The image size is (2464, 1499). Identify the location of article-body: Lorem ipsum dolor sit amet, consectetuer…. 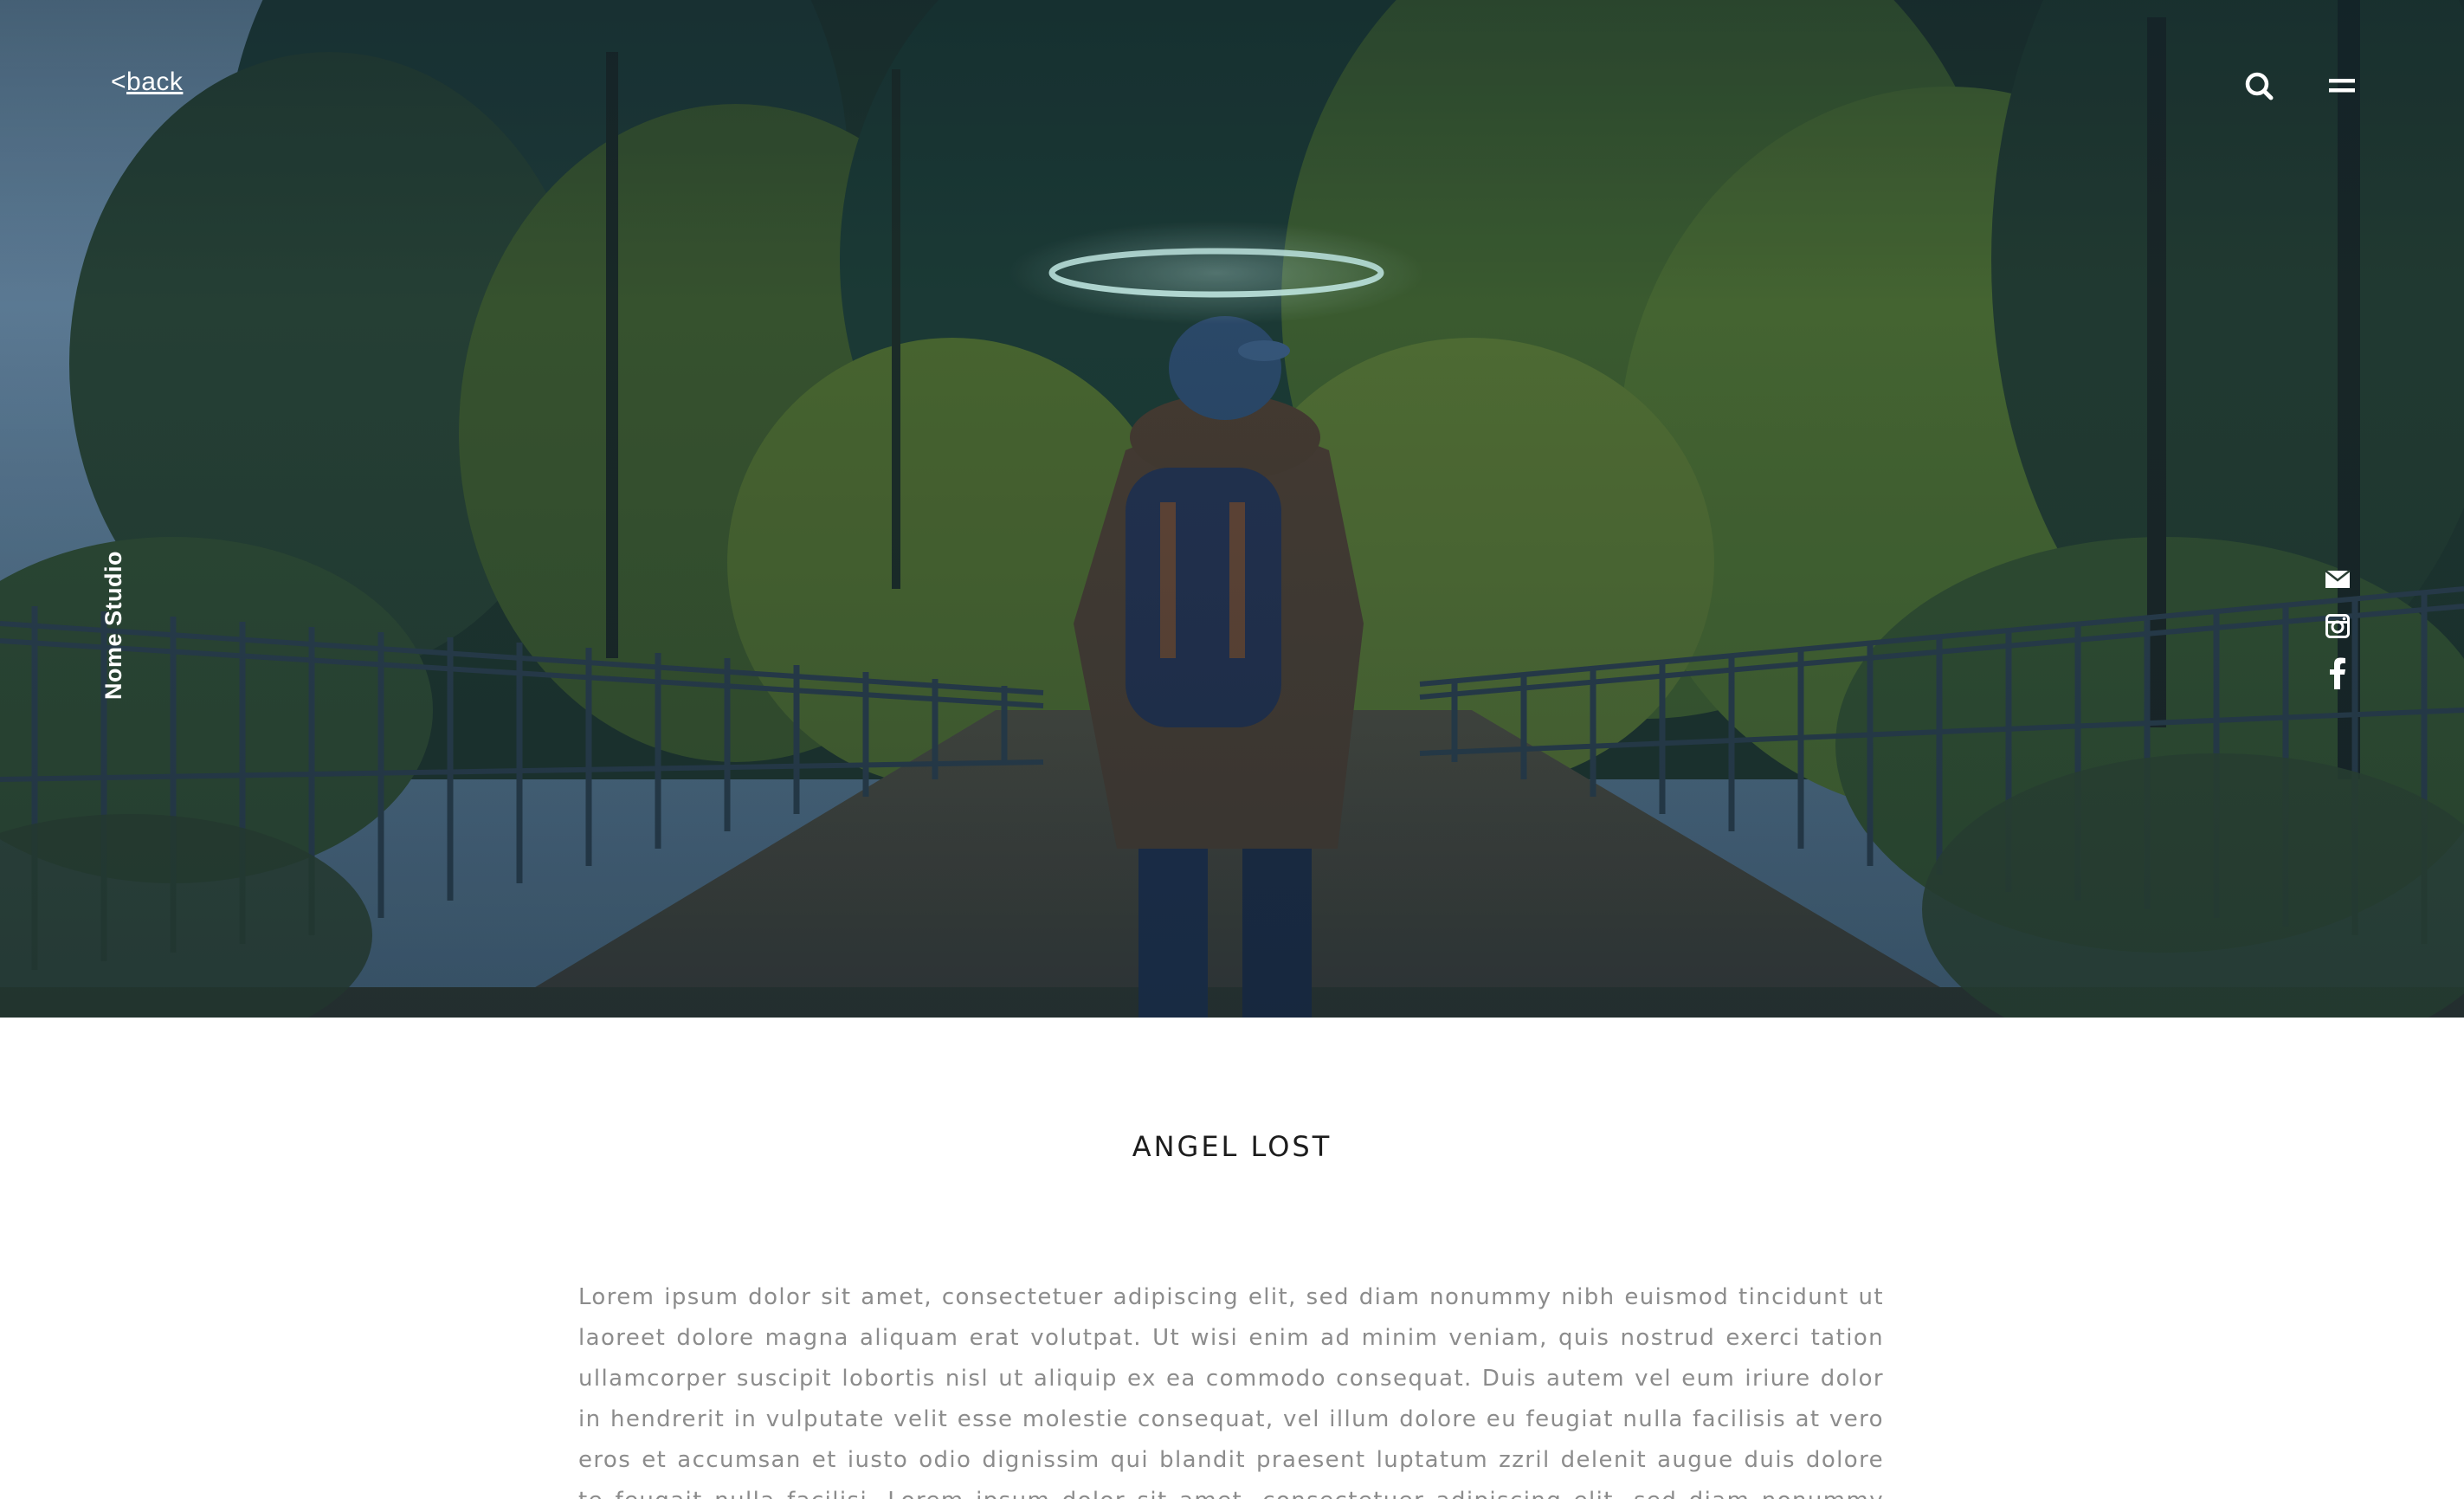
(1231, 1391).